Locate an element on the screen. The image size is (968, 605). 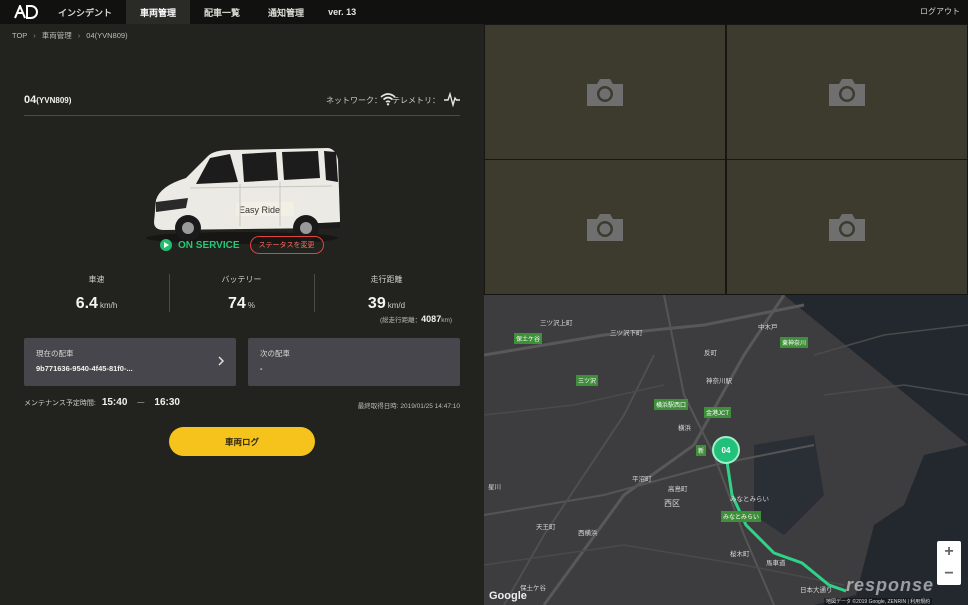
next-dispatch-card: 次の配車 - is located at coordinates (354, 362).